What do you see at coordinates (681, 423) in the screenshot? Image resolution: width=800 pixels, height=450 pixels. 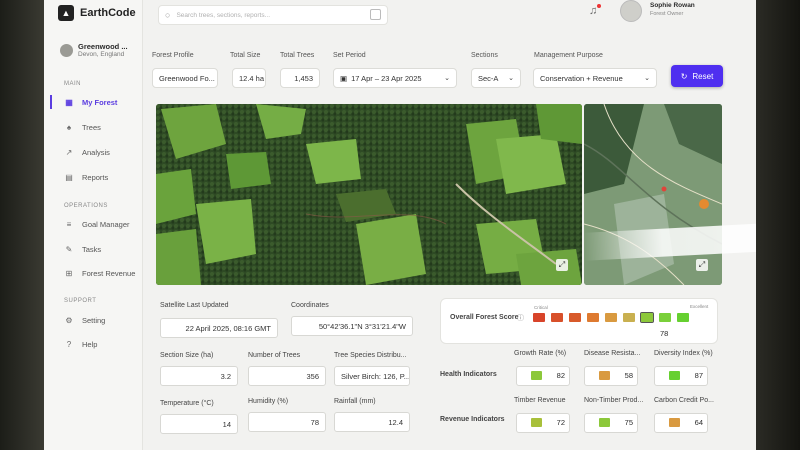 I see `carbon-credit-indicator: 64` at bounding box center [681, 423].